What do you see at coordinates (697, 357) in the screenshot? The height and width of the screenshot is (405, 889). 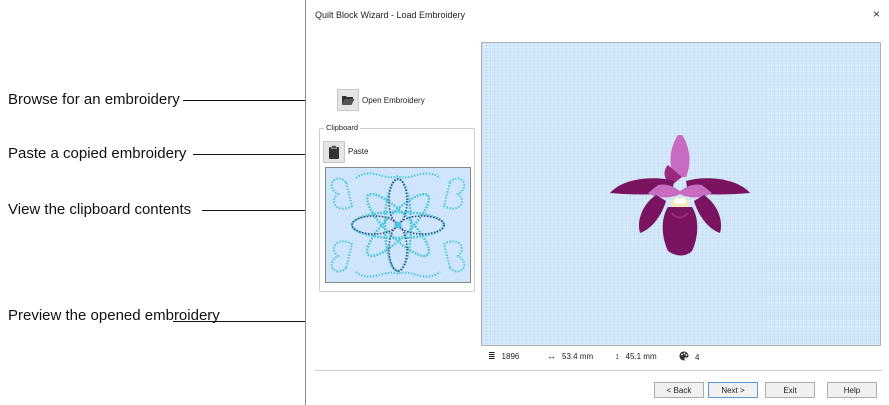 I see `color-count-value: 4` at bounding box center [697, 357].